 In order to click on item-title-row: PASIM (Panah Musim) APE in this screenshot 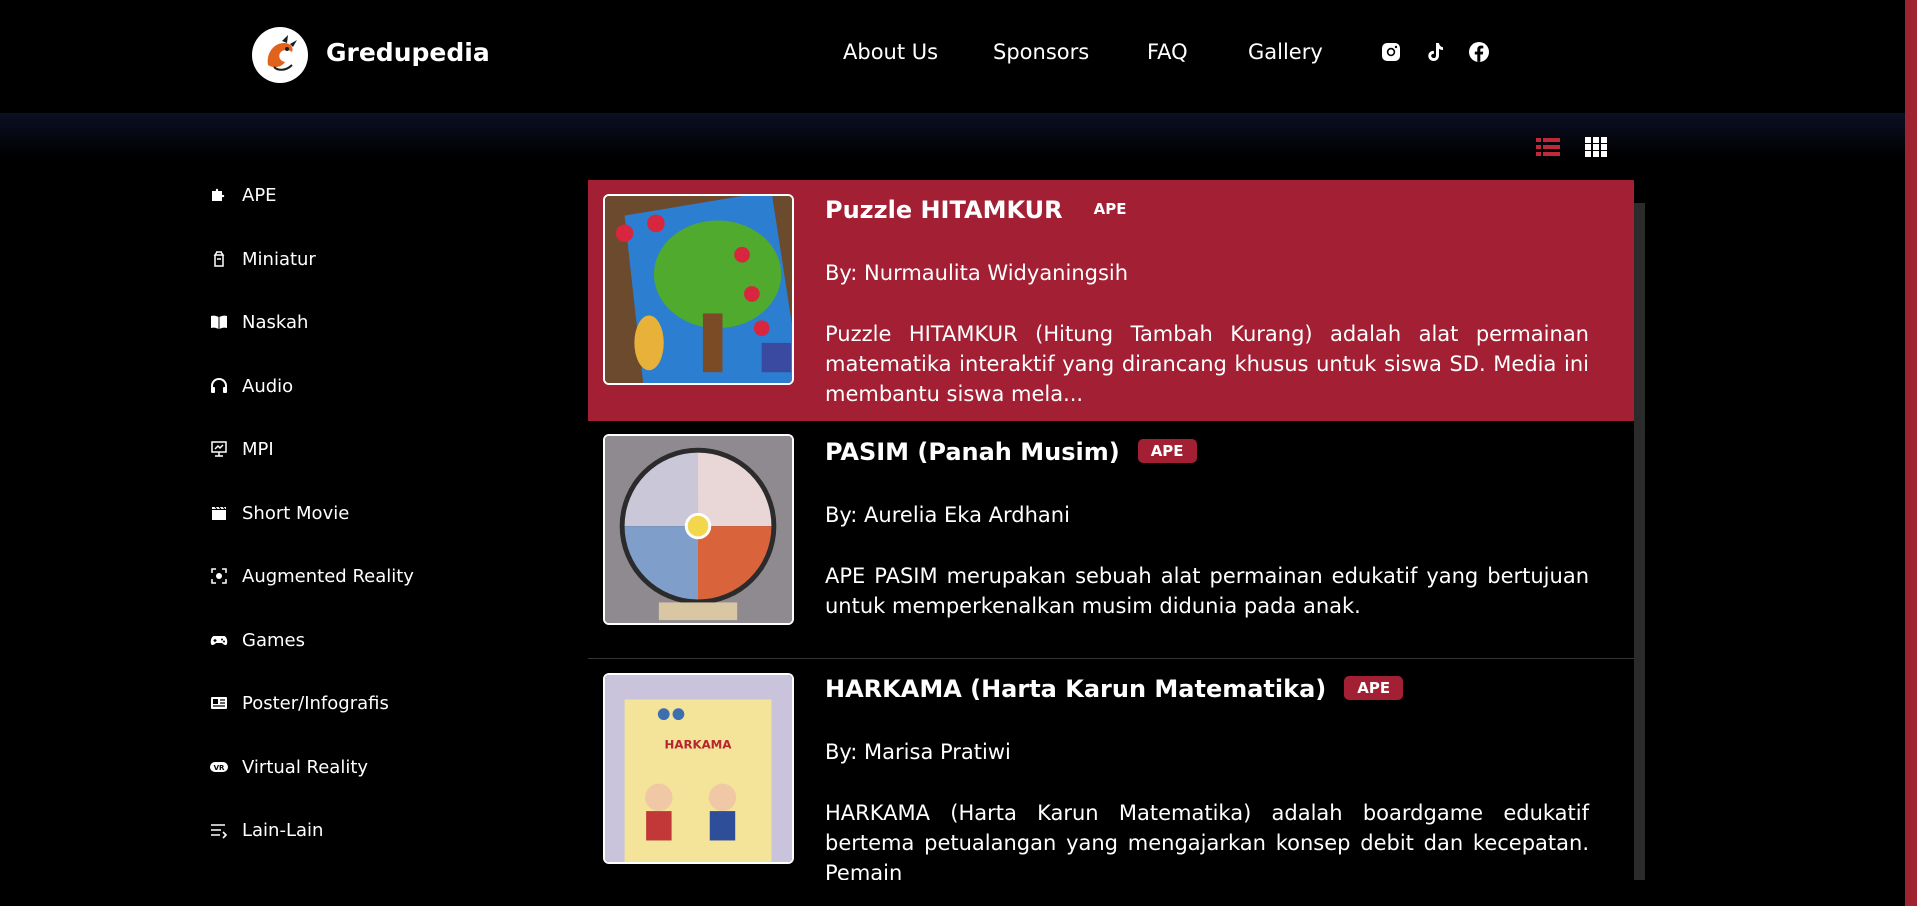, I will do `click(1011, 452)`.